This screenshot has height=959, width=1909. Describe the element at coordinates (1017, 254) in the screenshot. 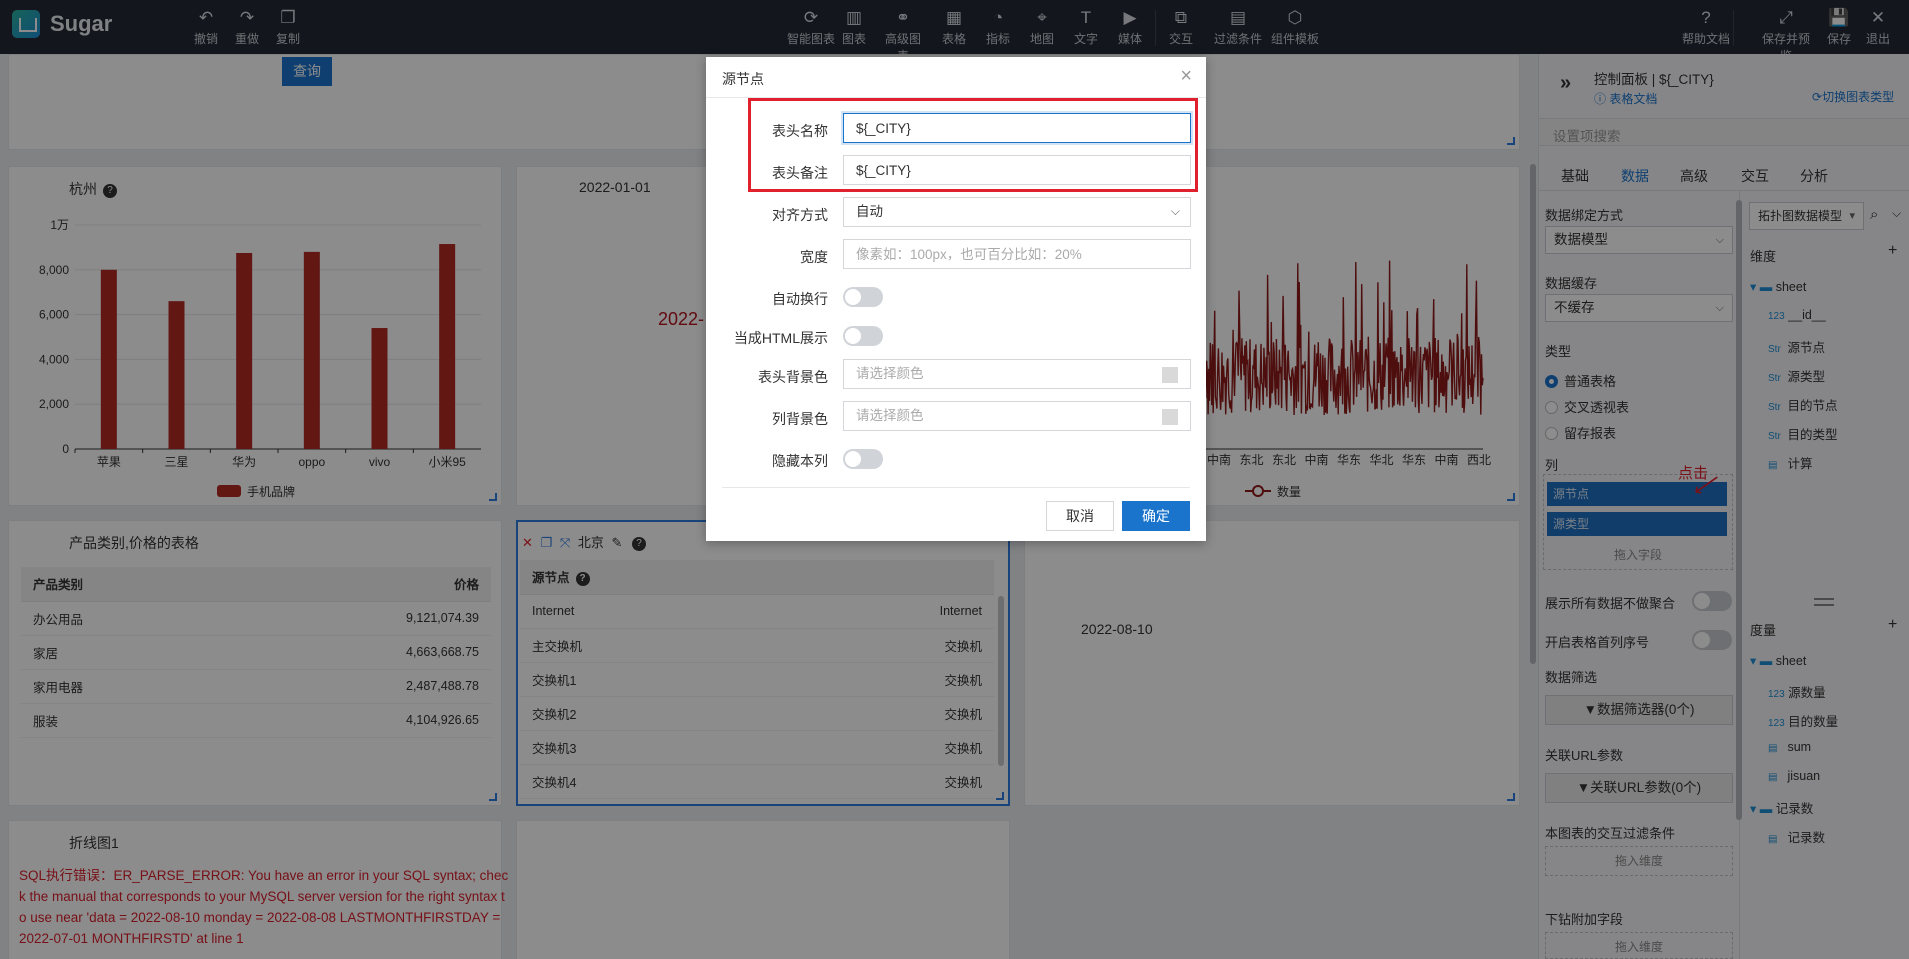

I see `width-input` at that location.